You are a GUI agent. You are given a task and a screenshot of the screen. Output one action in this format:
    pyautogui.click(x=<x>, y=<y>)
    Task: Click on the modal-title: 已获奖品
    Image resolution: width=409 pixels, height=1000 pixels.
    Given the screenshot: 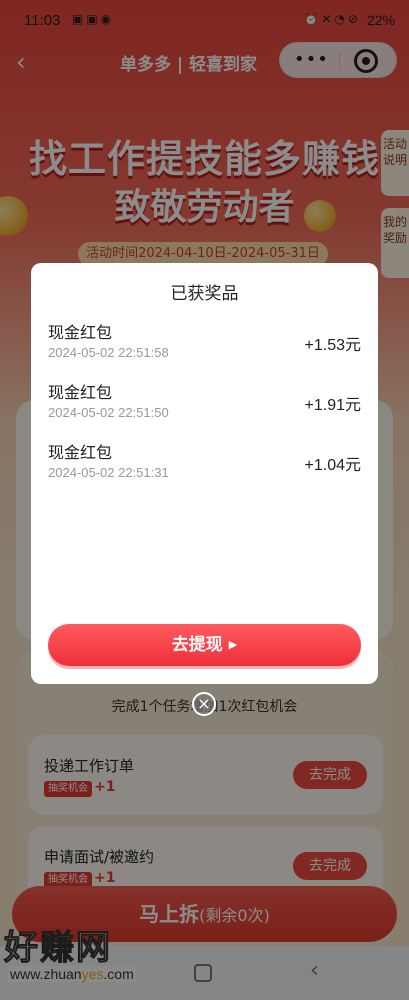 What is the action you would take?
    pyautogui.click(x=204, y=294)
    